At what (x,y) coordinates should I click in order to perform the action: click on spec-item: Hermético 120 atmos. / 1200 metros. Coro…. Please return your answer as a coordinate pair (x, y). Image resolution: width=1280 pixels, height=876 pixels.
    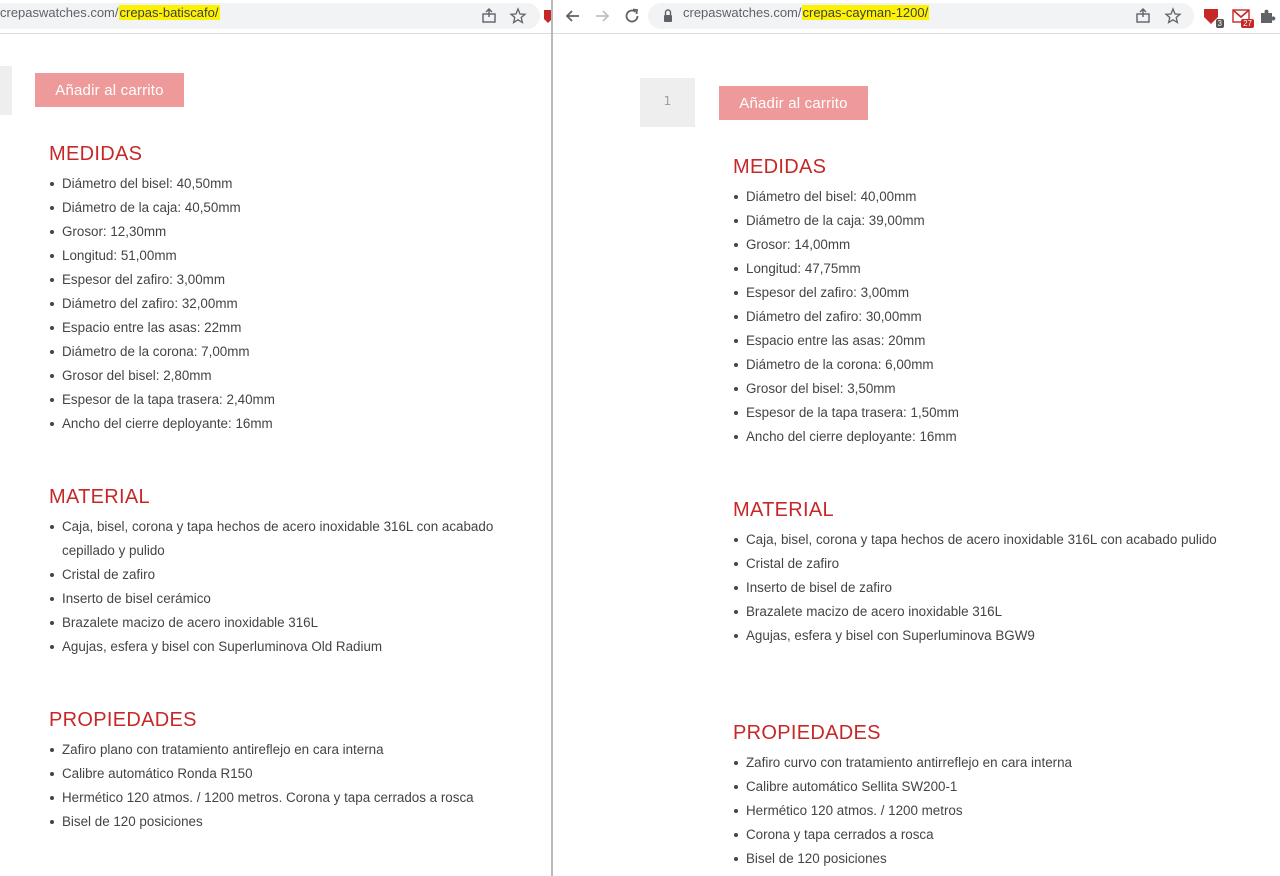
    Looking at the image, I should click on (296, 798).